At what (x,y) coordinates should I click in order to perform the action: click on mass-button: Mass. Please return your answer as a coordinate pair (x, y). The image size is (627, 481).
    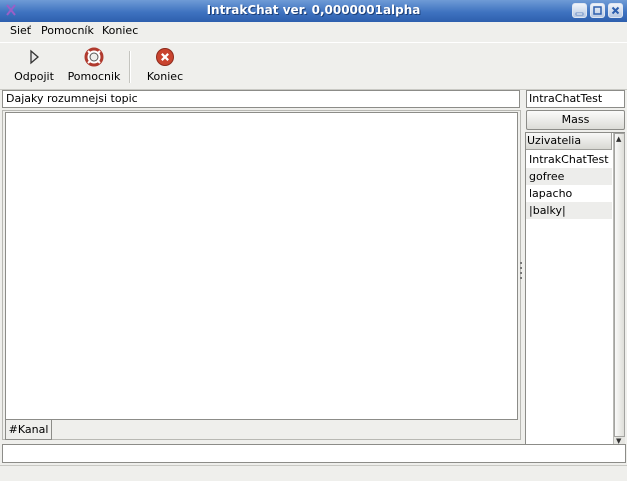
    Looking at the image, I should click on (575, 120).